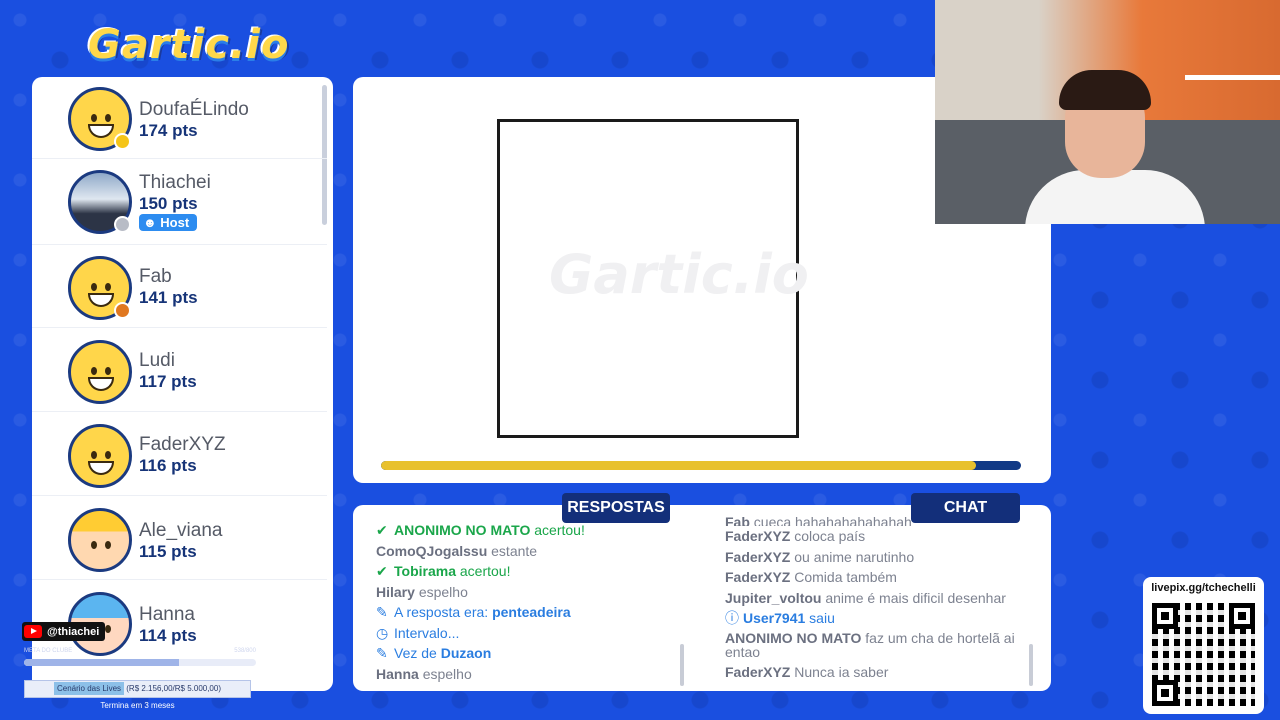 The image size is (1280, 720). Describe the element at coordinates (182, 444) in the screenshot. I see `player-name: FaderXYZ` at that location.